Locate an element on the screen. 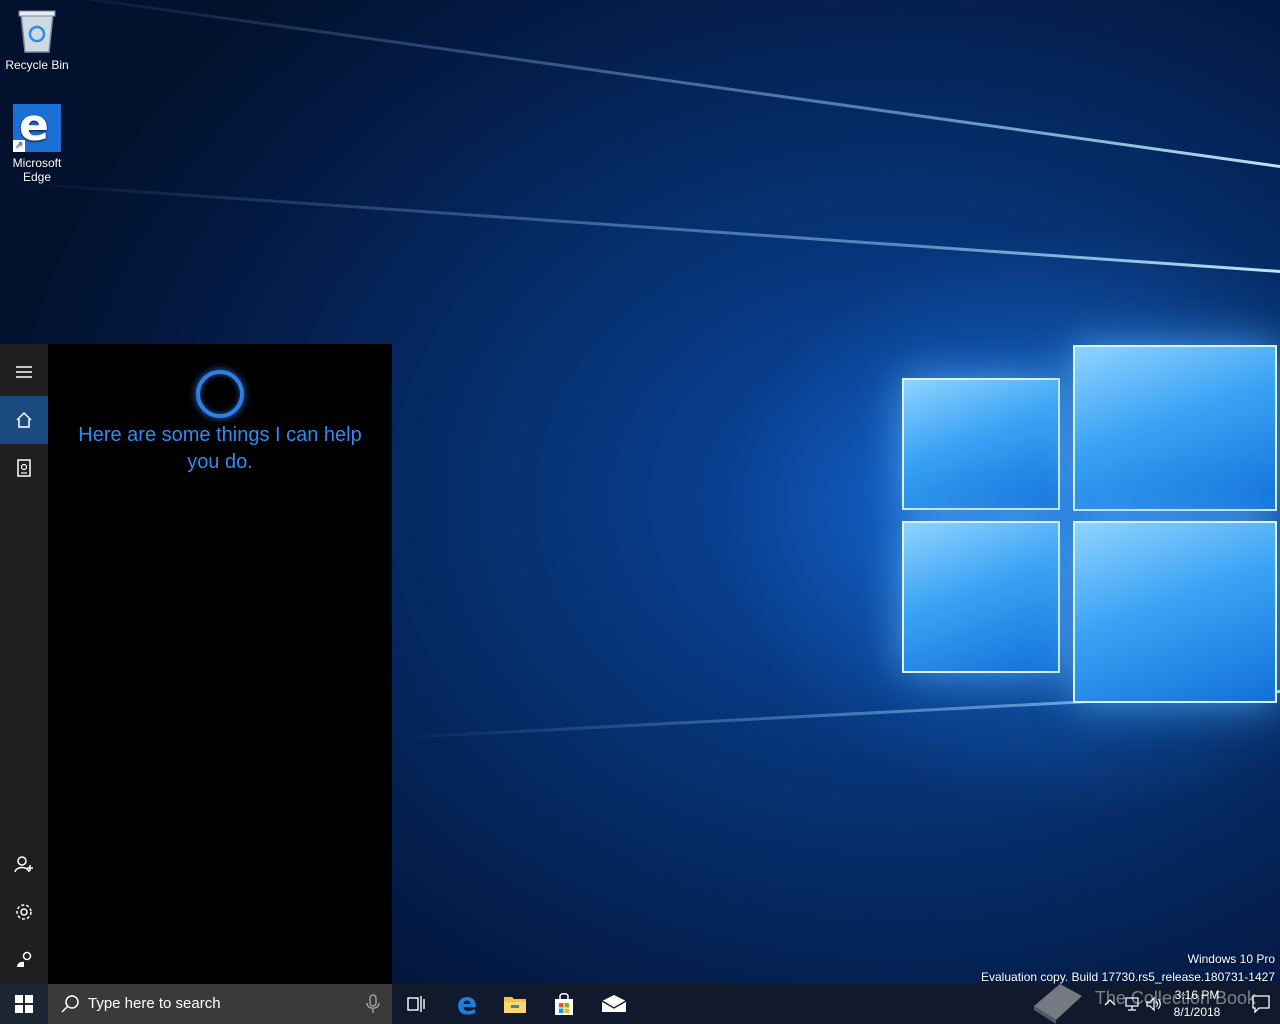 Image resolution: width=1280 pixels, height=1024 pixels. cortana-rail is located at coordinates (24, 664).